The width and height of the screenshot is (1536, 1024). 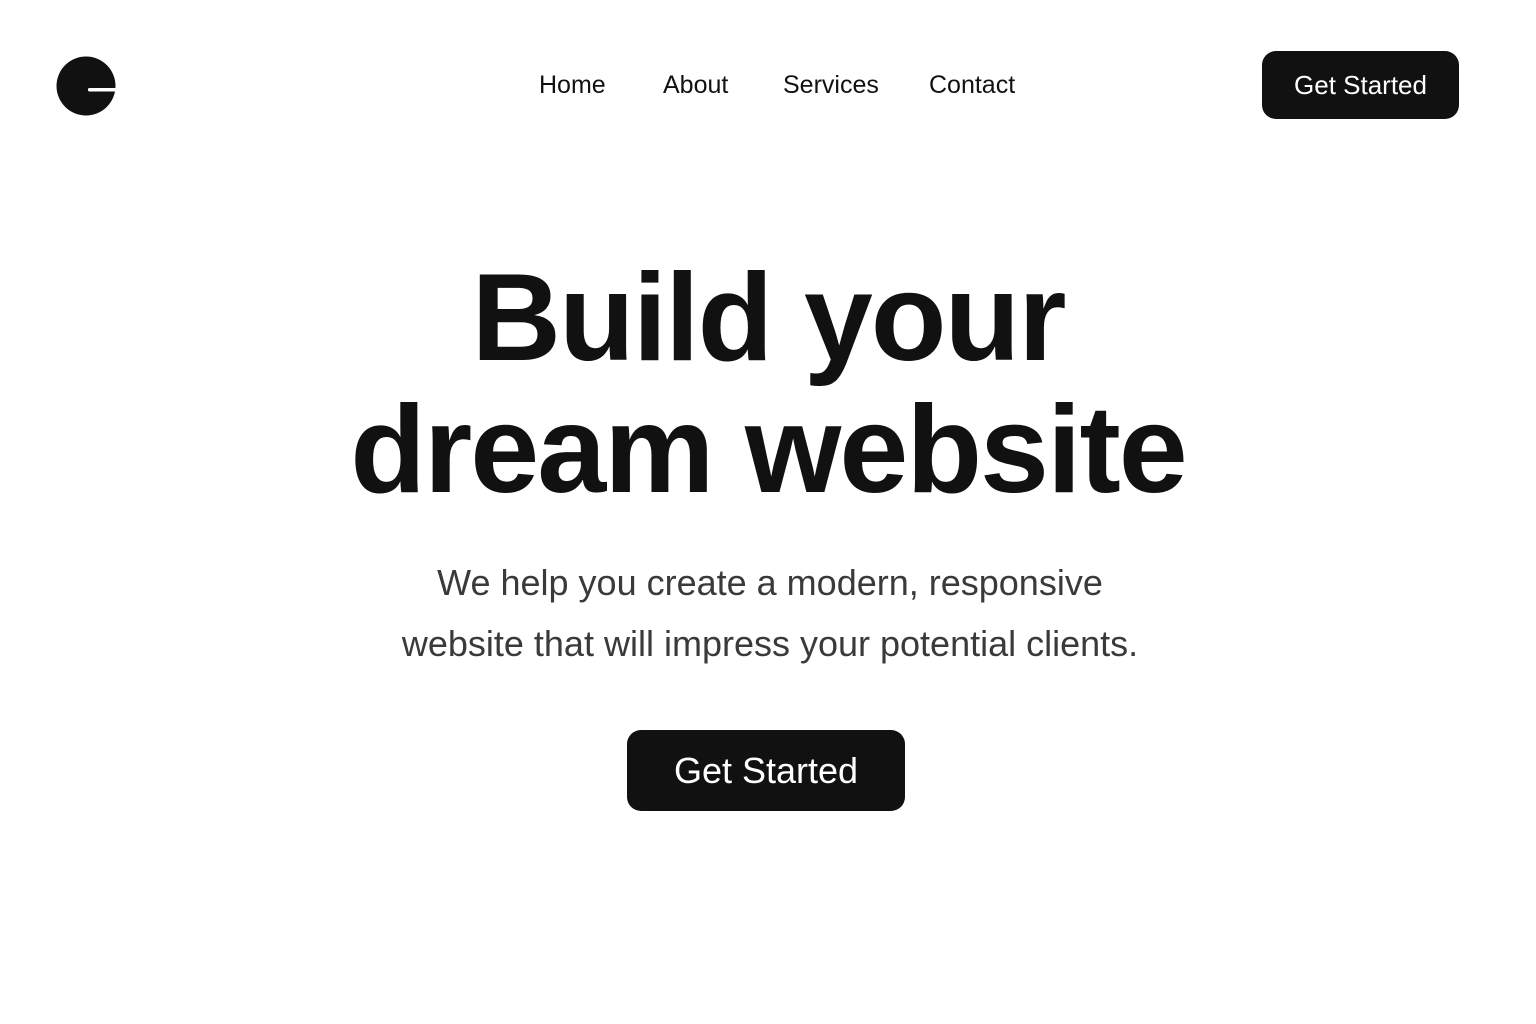 What do you see at coordinates (695, 85) in the screenshot?
I see `nav-about: About` at bounding box center [695, 85].